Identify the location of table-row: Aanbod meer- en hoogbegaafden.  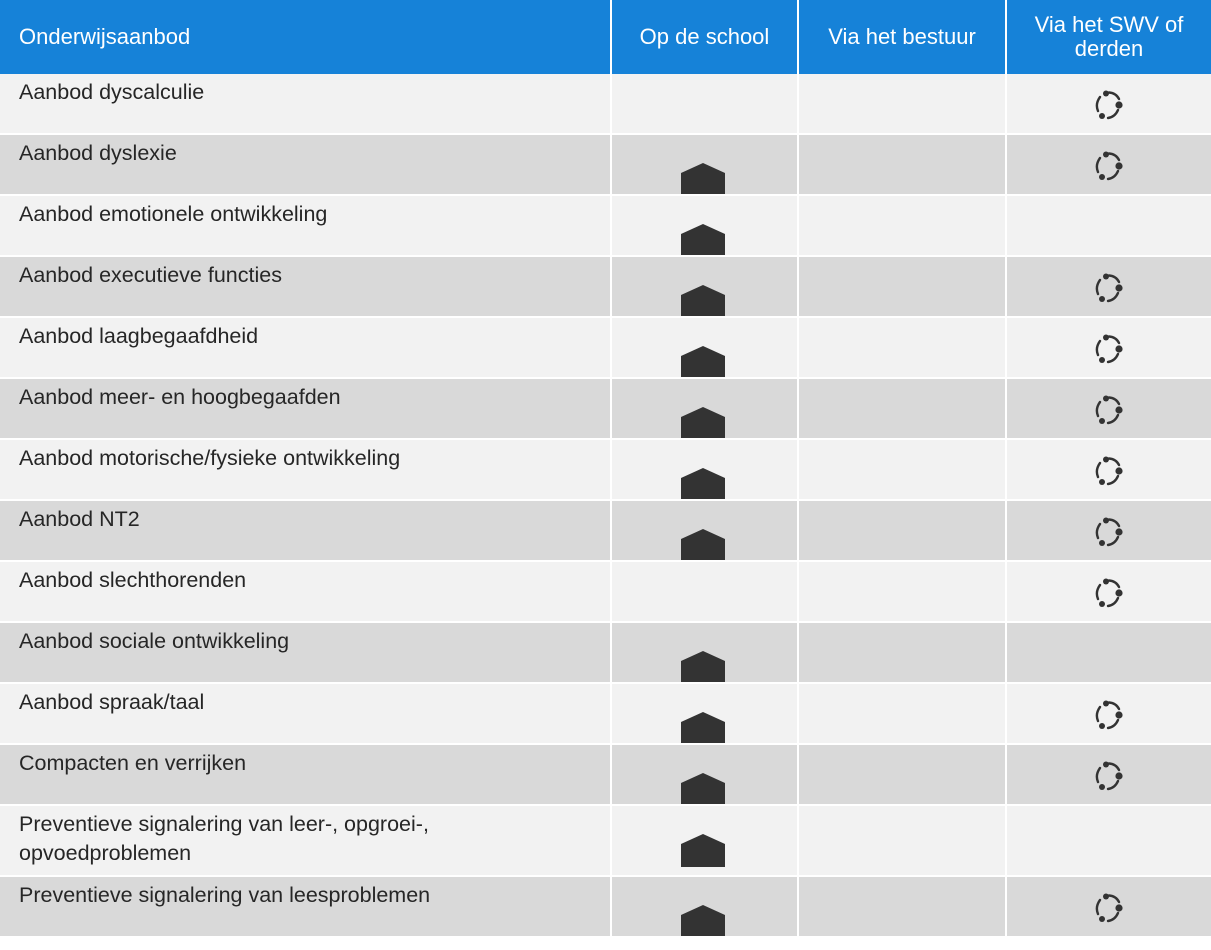
(605, 409).